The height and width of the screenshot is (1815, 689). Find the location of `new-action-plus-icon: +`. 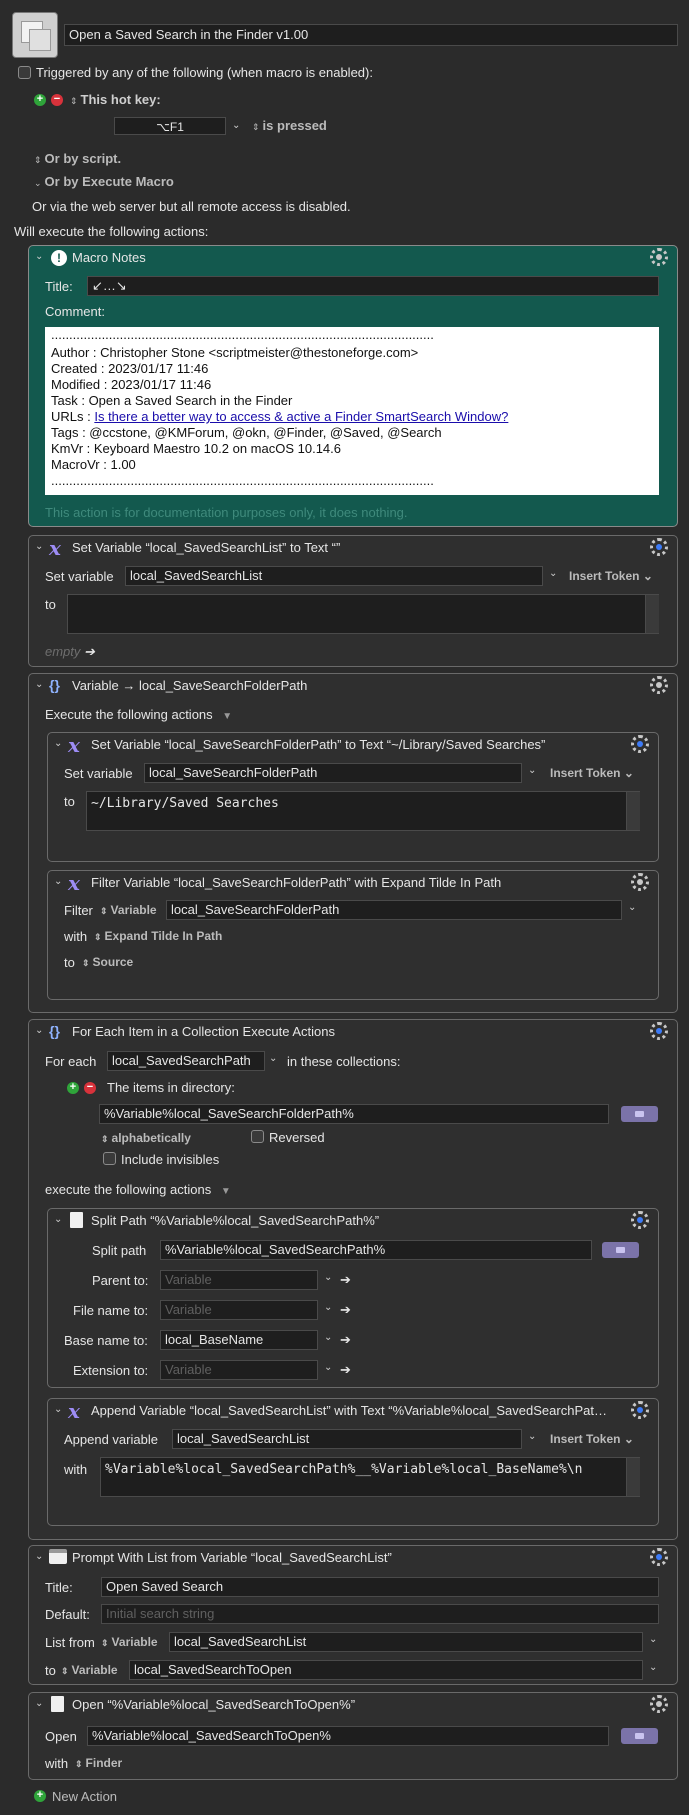

new-action-plus-icon: + is located at coordinates (40, 1796).